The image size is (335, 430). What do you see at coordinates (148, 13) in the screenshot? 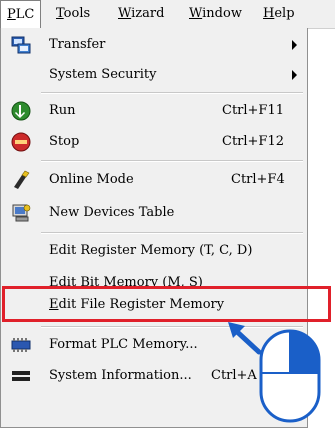
I see `menu-wizard-label: izard` at bounding box center [148, 13].